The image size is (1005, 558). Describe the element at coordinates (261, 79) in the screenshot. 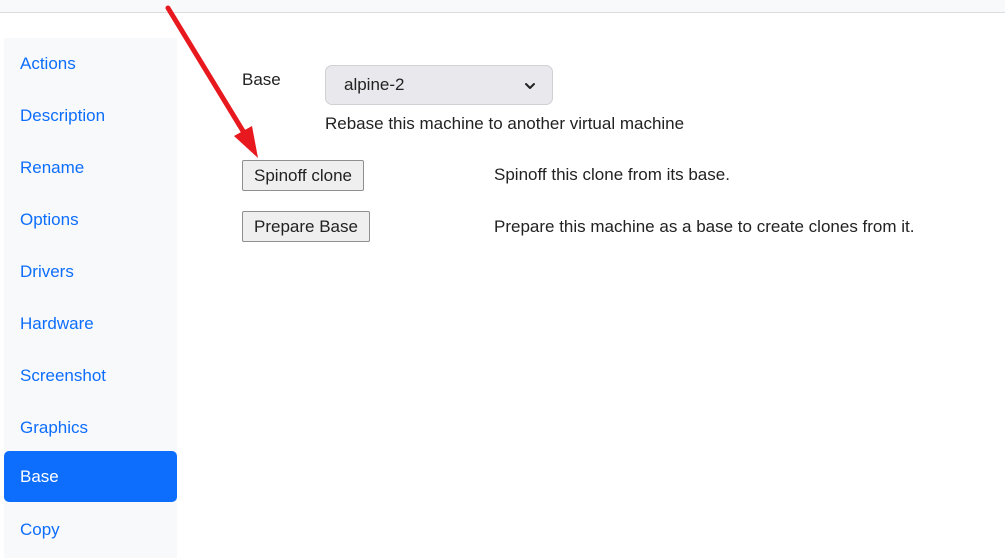

I see `base-label: Base` at that location.